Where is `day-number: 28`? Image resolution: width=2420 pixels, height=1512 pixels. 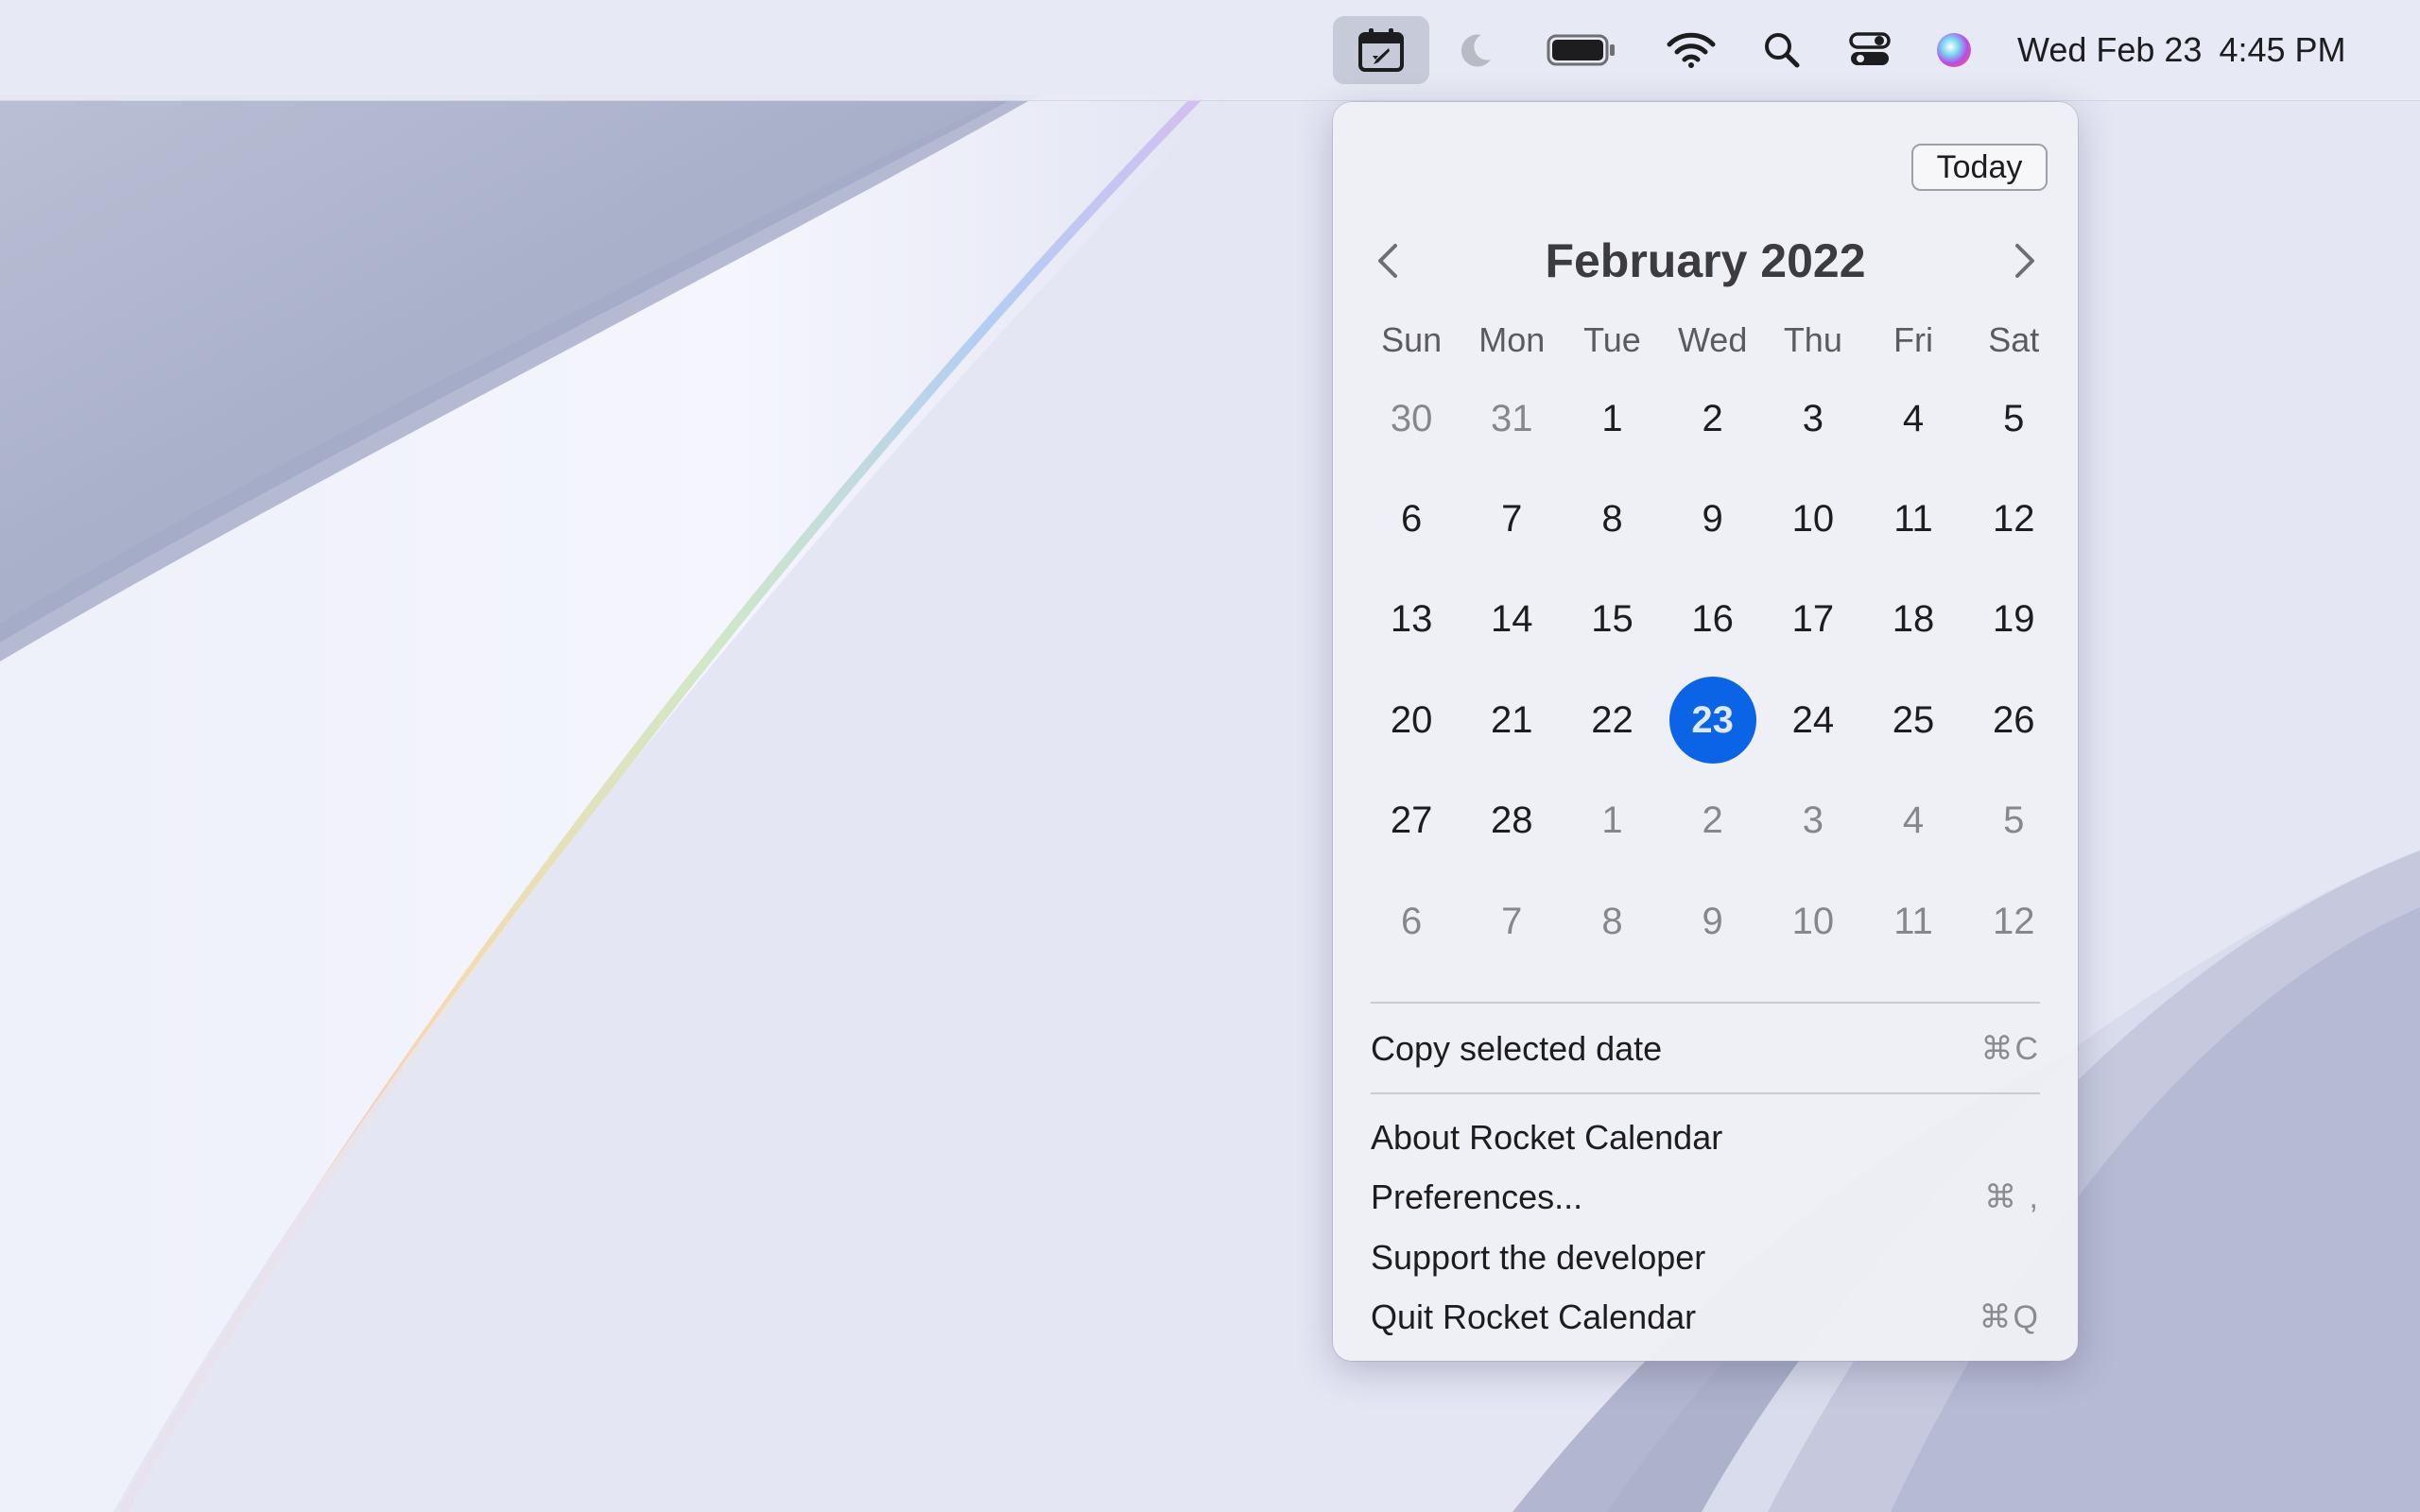
day-number: 28 is located at coordinates (1512, 820).